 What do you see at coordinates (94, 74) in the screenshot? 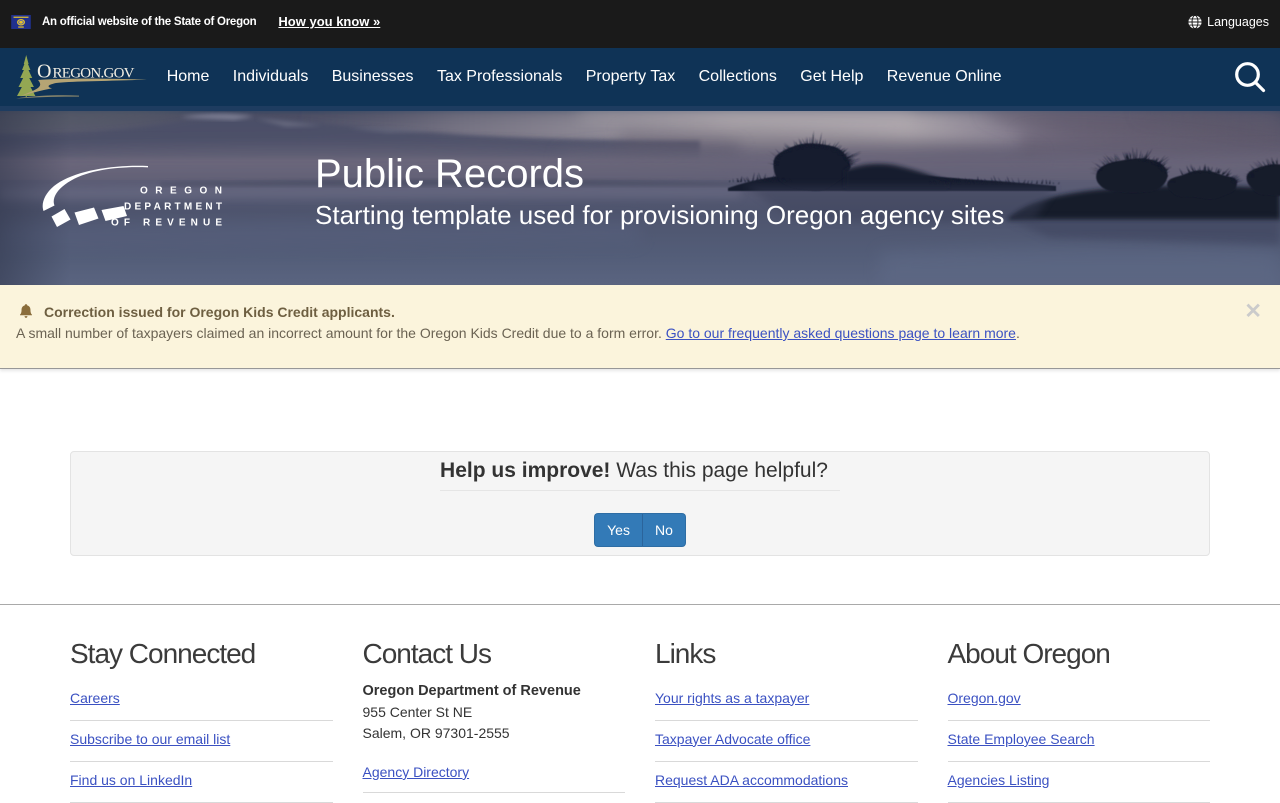
I see `svg-text: REGON.GOV` at bounding box center [94, 74].